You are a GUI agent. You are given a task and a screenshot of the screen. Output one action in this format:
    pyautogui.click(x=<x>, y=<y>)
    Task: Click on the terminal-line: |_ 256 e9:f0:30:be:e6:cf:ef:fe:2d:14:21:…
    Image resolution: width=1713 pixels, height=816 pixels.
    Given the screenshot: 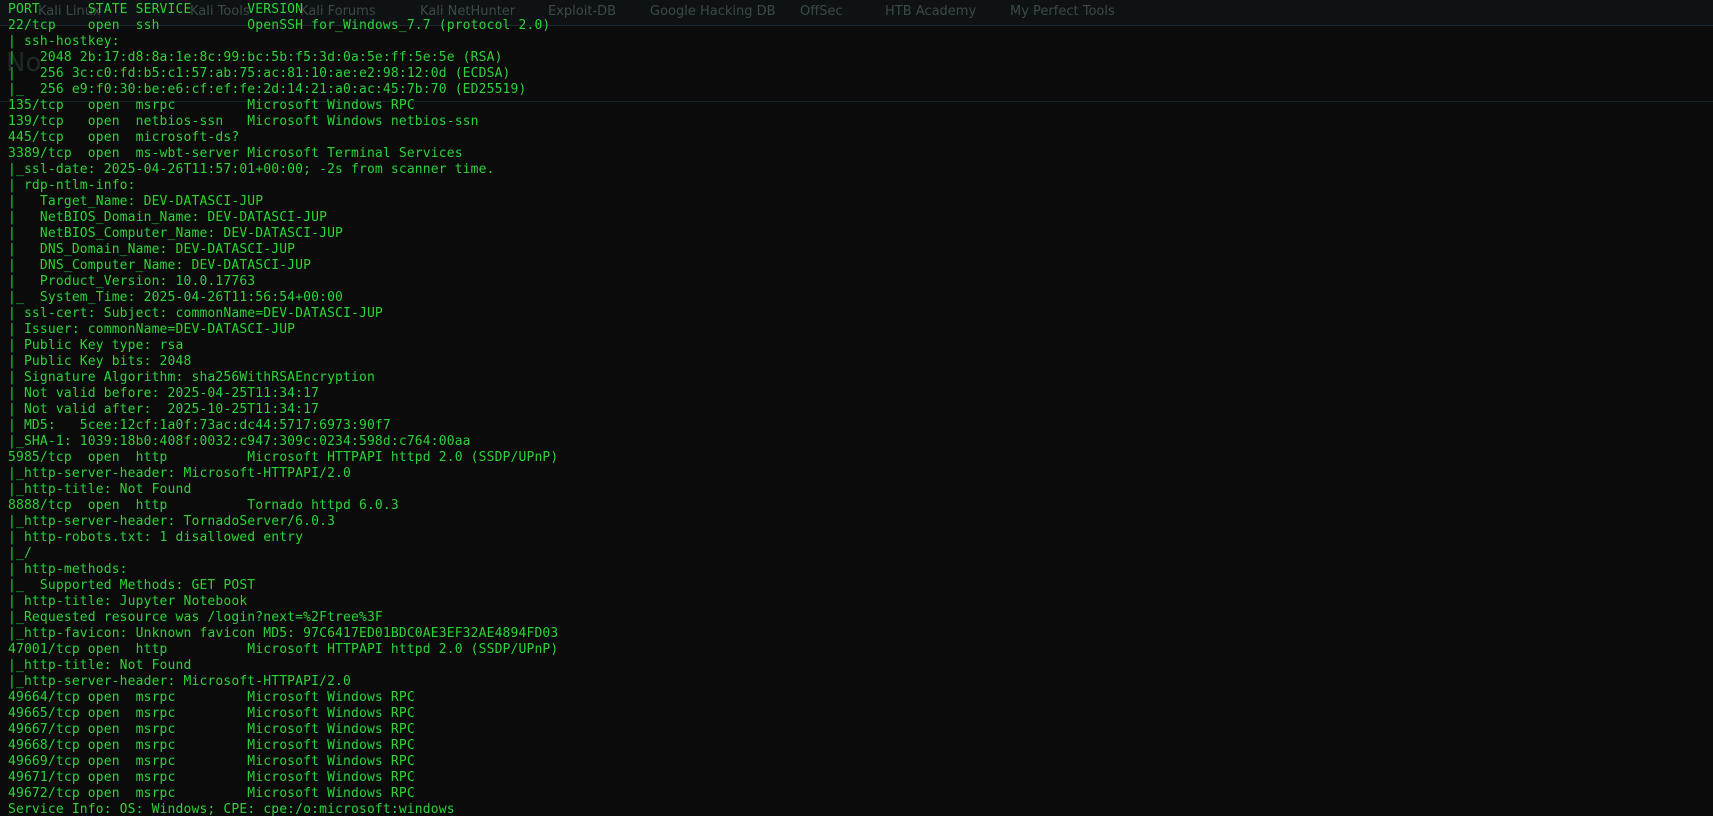 What is the action you would take?
    pyautogui.click(x=267, y=89)
    